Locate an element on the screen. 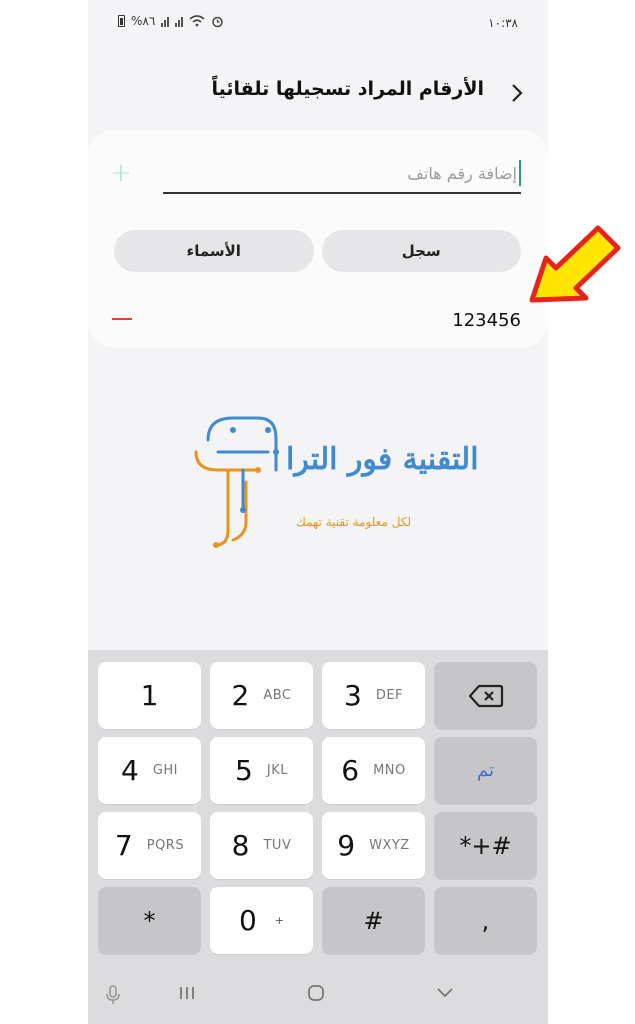 This screenshot has height=1024, width=635. text-caret is located at coordinates (520, 173).